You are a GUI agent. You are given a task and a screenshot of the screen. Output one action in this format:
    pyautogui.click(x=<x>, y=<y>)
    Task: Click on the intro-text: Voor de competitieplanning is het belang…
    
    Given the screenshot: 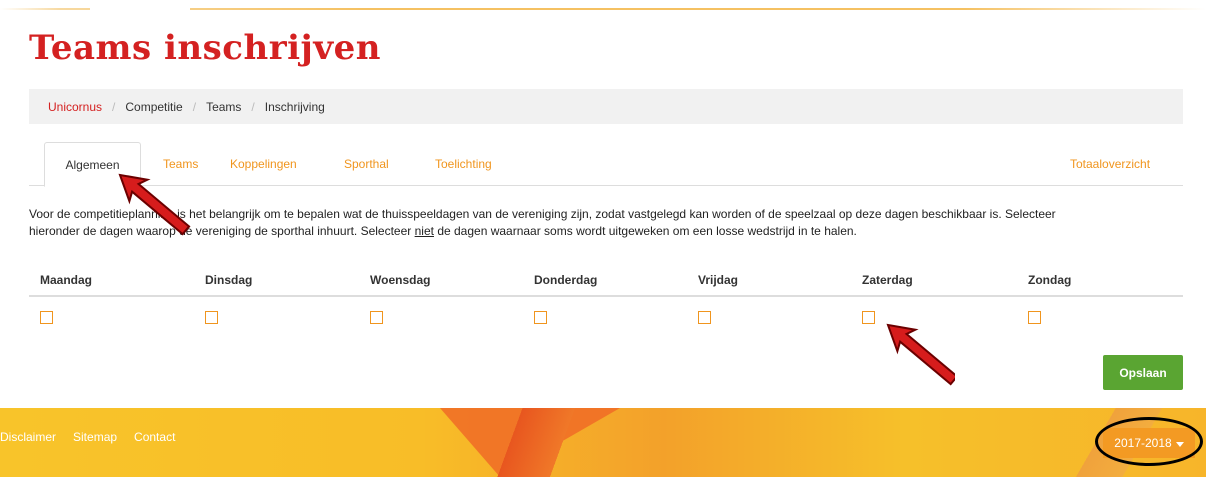 What is the action you would take?
    pyautogui.click(x=609, y=223)
    